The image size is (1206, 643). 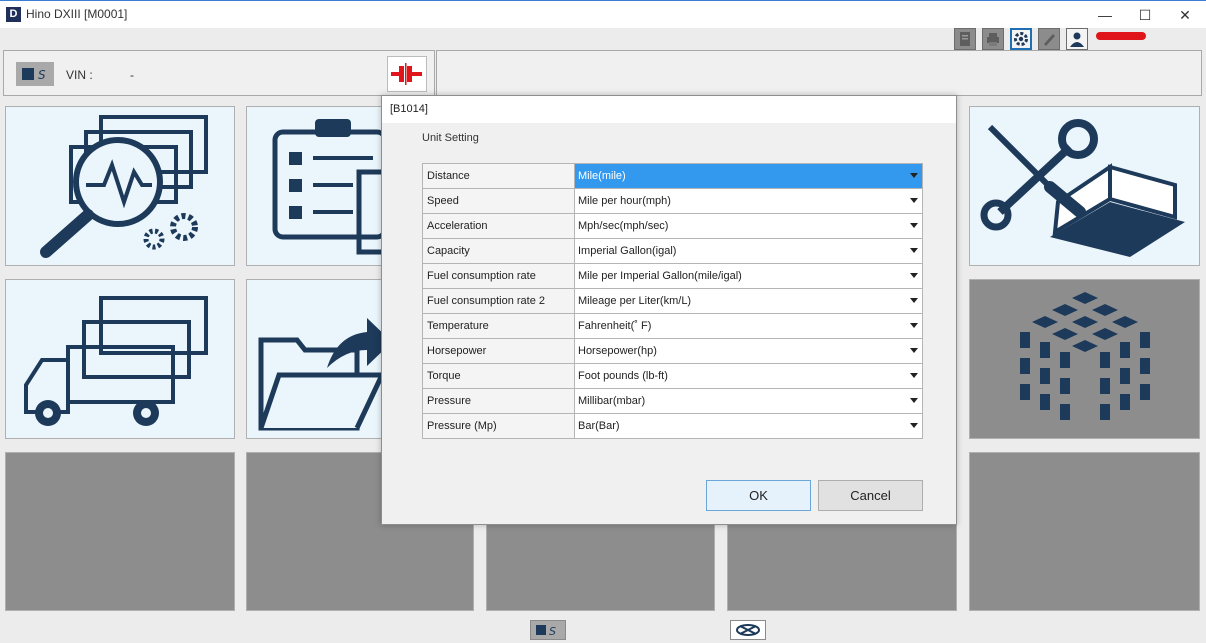 What do you see at coordinates (623, 376) in the screenshot?
I see `unit-value: Foot pounds (lb-ft)` at bounding box center [623, 376].